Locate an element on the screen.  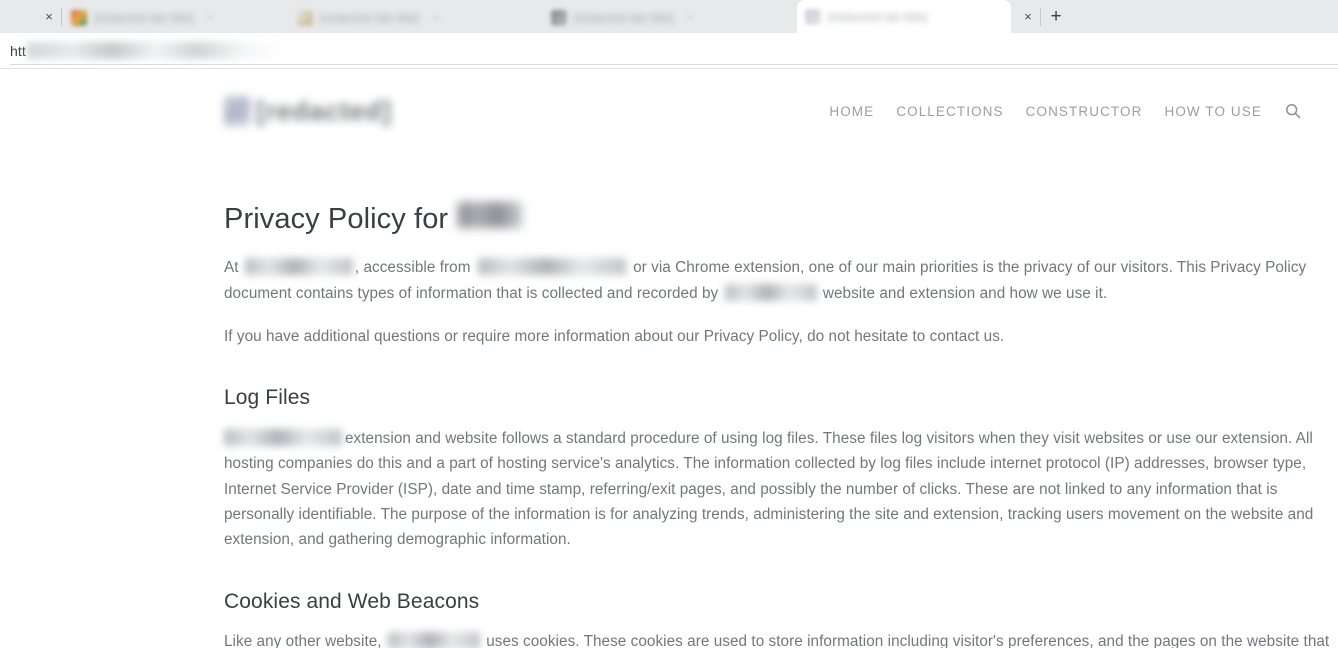
tabstrip-controls: × + is located at coordinates (1040, 16).